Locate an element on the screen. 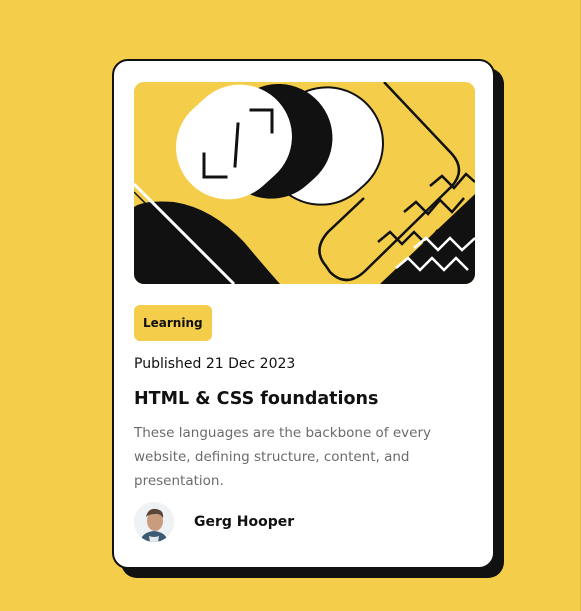  category-tag: Learning is located at coordinates (173, 323).